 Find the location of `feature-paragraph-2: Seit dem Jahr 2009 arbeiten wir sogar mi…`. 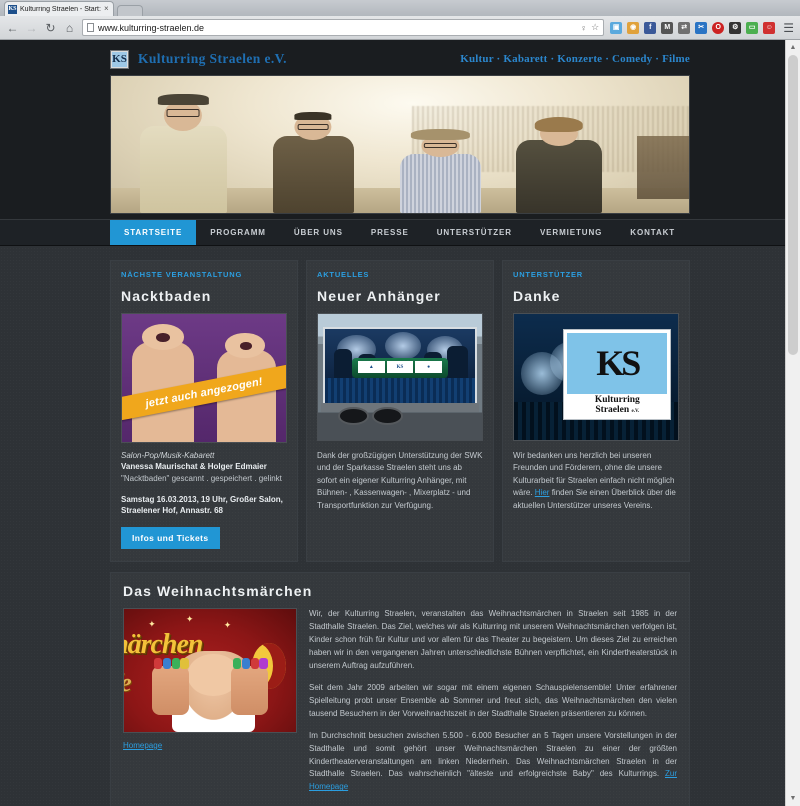

feature-paragraph-2: Seit dem Jahr 2009 arbeiten wir sogar mi… is located at coordinates (493, 700).